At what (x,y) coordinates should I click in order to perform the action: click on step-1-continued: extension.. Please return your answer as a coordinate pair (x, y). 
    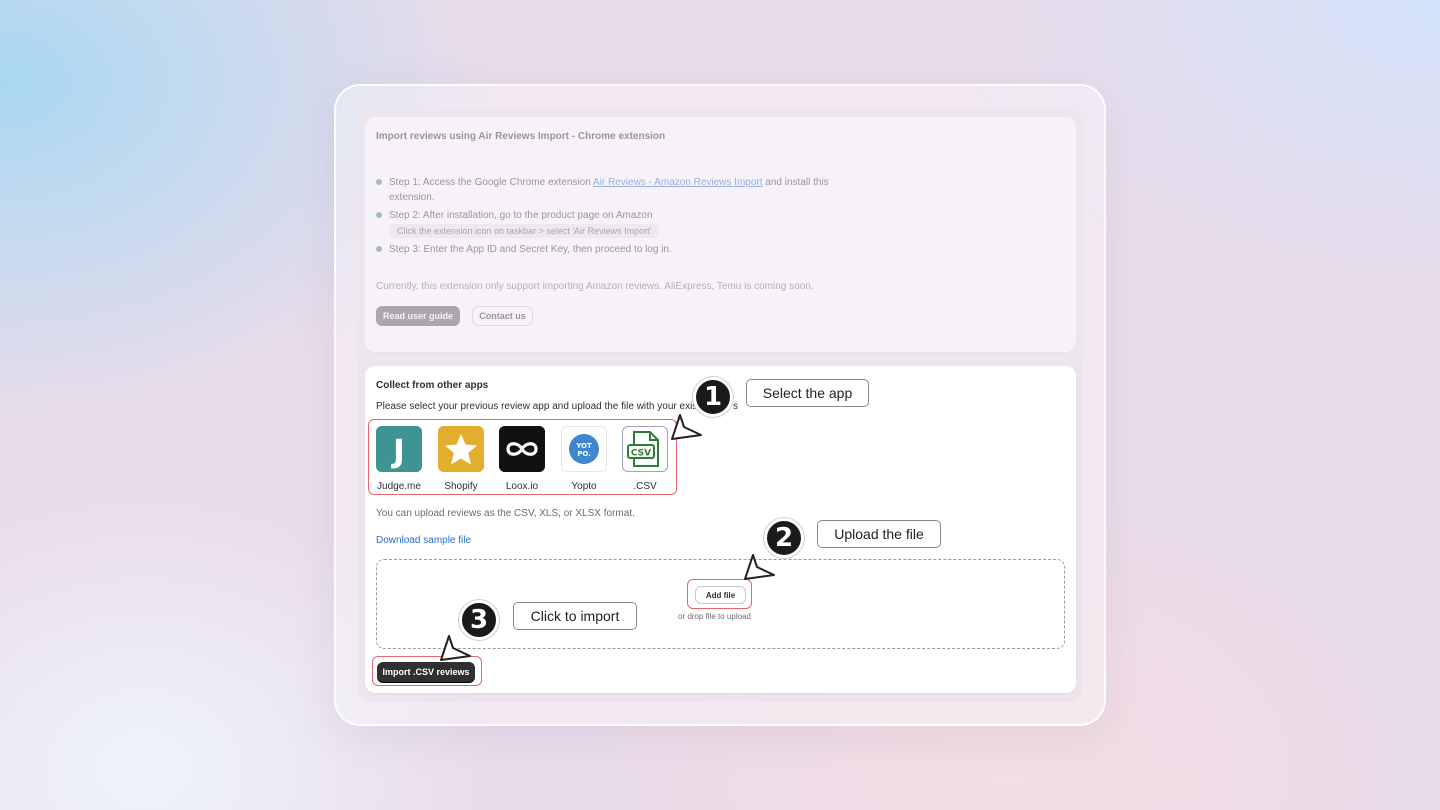
    Looking at the image, I should click on (412, 197).